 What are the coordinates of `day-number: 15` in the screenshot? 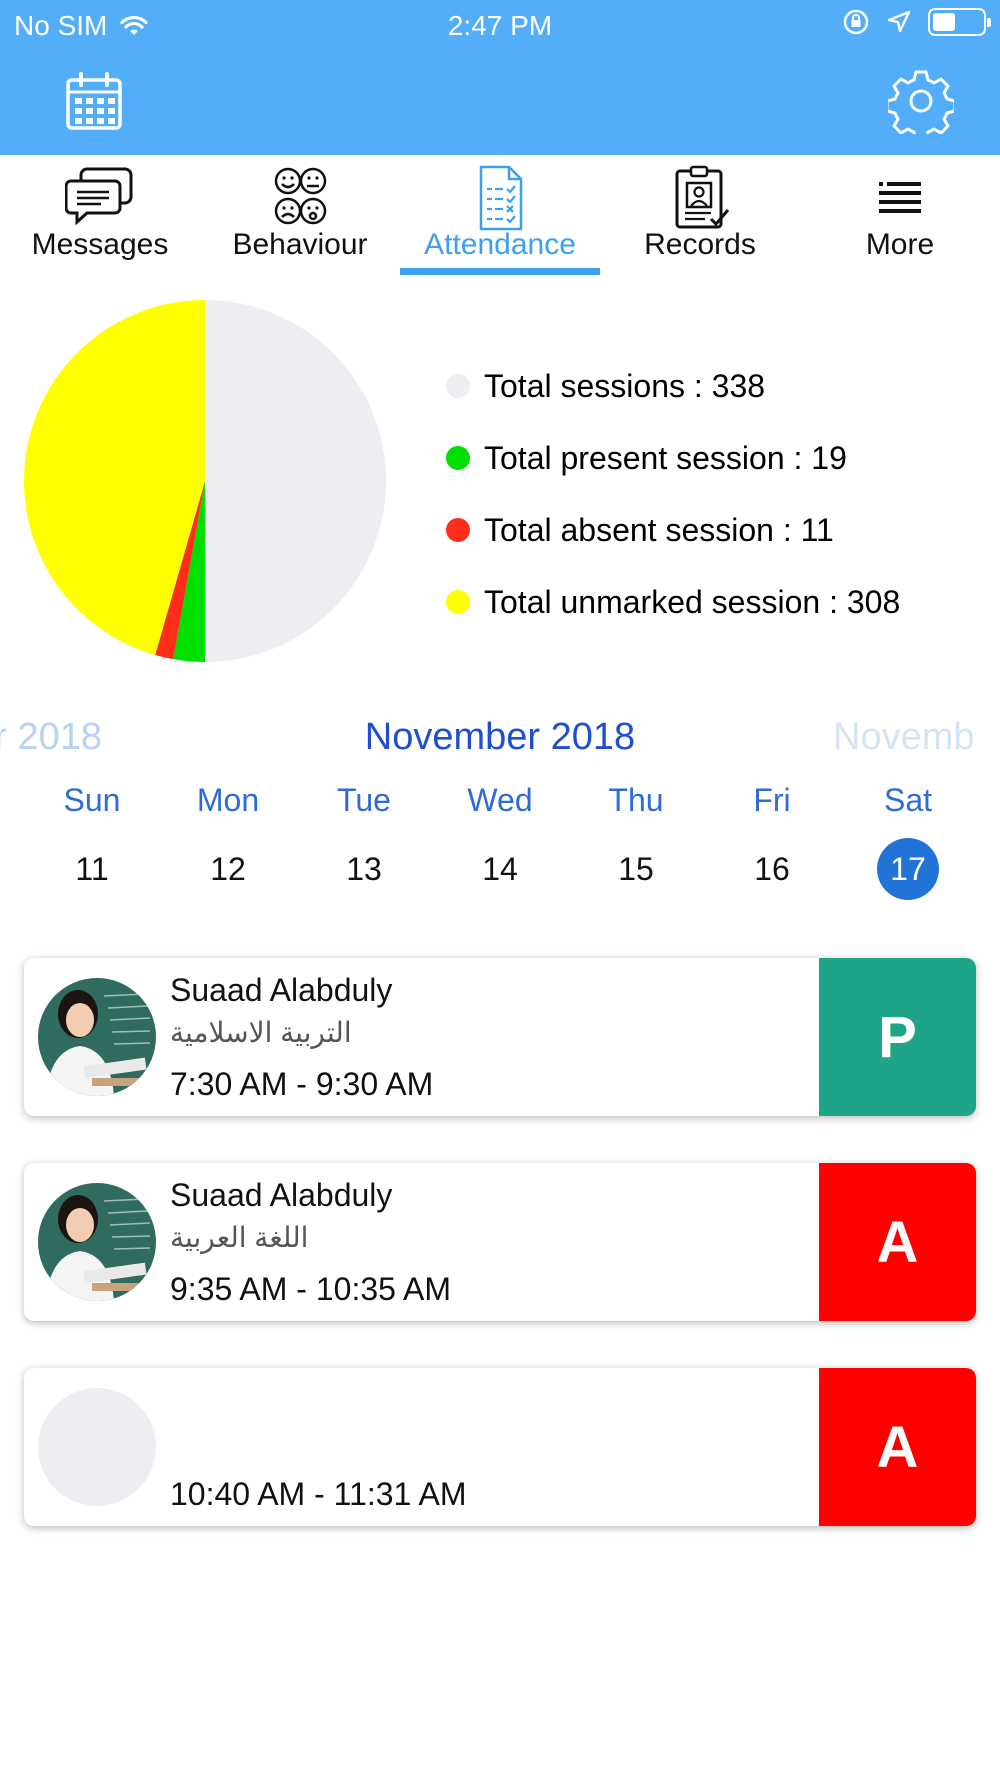 It's located at (636, 868).